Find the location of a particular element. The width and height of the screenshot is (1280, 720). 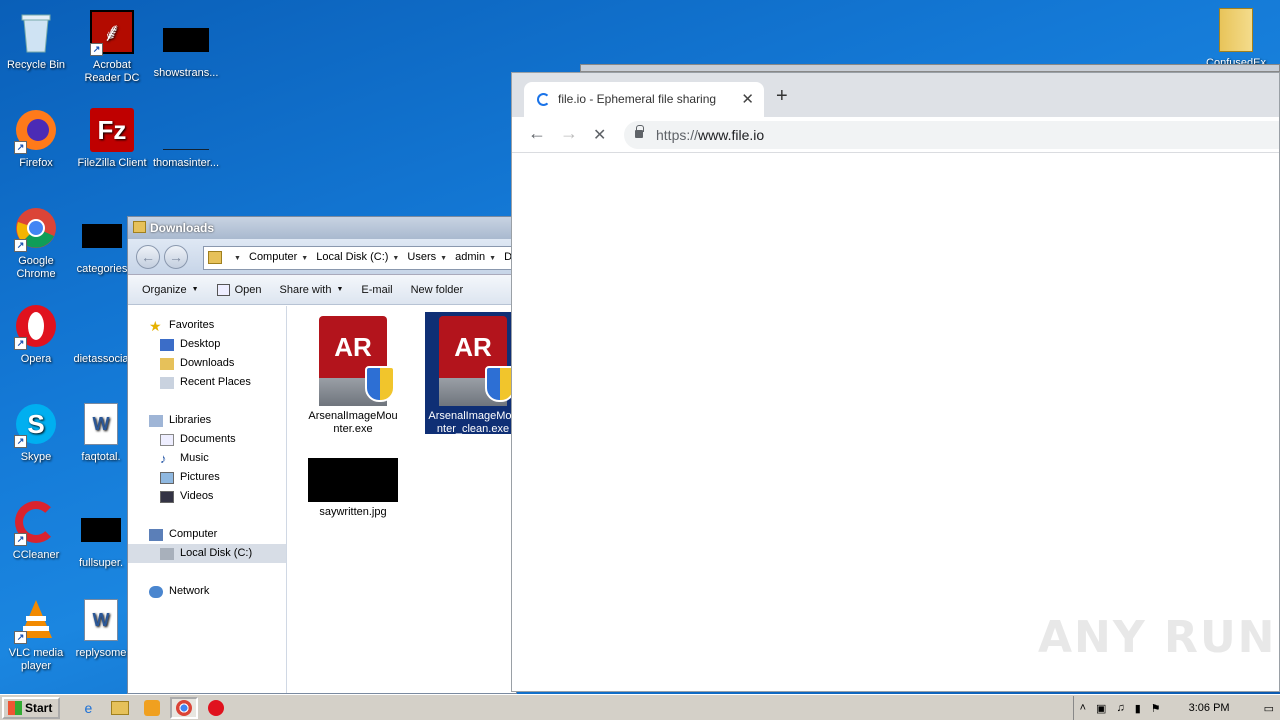

nav-computer: Computer is located at coordinates (207, 534).